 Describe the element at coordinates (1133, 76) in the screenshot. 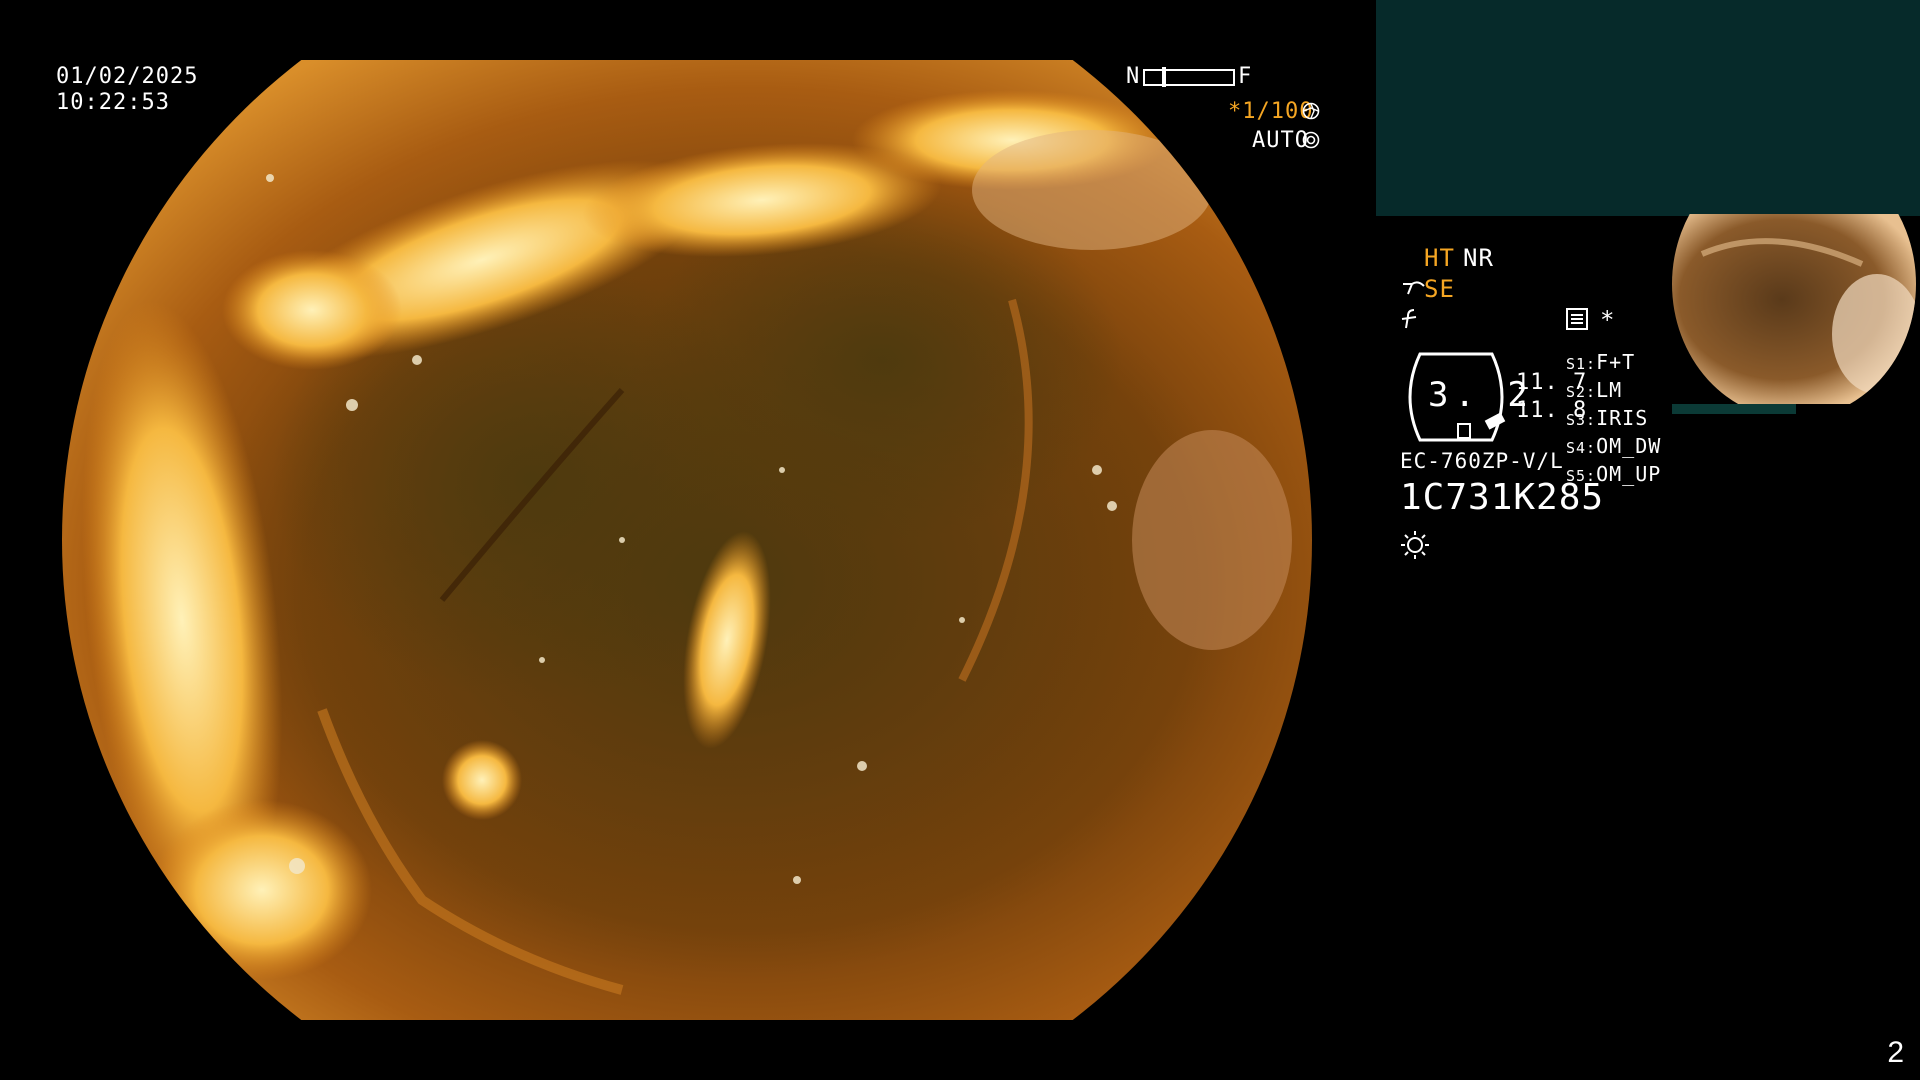

I see `focus-near-label: N` at that location.